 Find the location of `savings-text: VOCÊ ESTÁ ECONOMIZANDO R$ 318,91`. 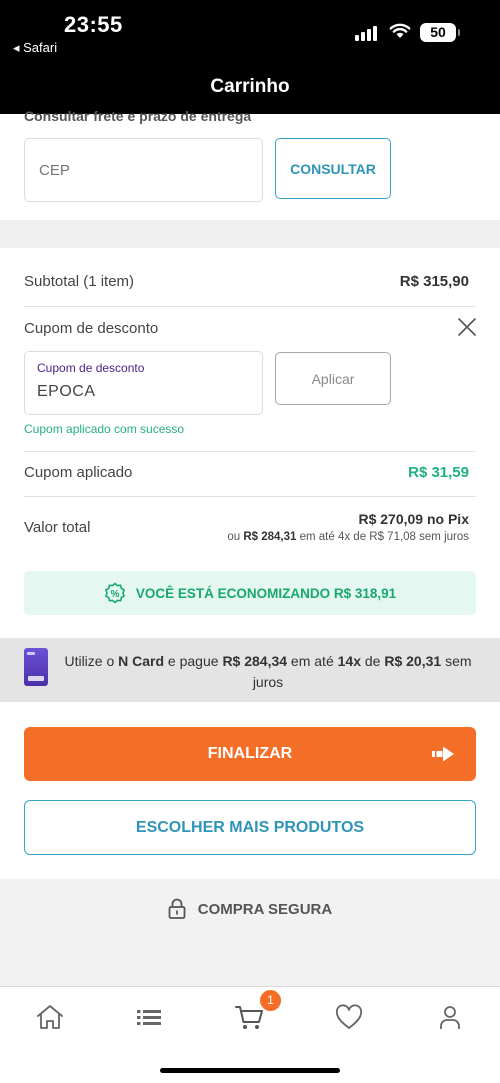

savings-text: VOCÊ ESTÁ ECONOMIZANDO R$ 318,91 is located at coordinates (266, 593).